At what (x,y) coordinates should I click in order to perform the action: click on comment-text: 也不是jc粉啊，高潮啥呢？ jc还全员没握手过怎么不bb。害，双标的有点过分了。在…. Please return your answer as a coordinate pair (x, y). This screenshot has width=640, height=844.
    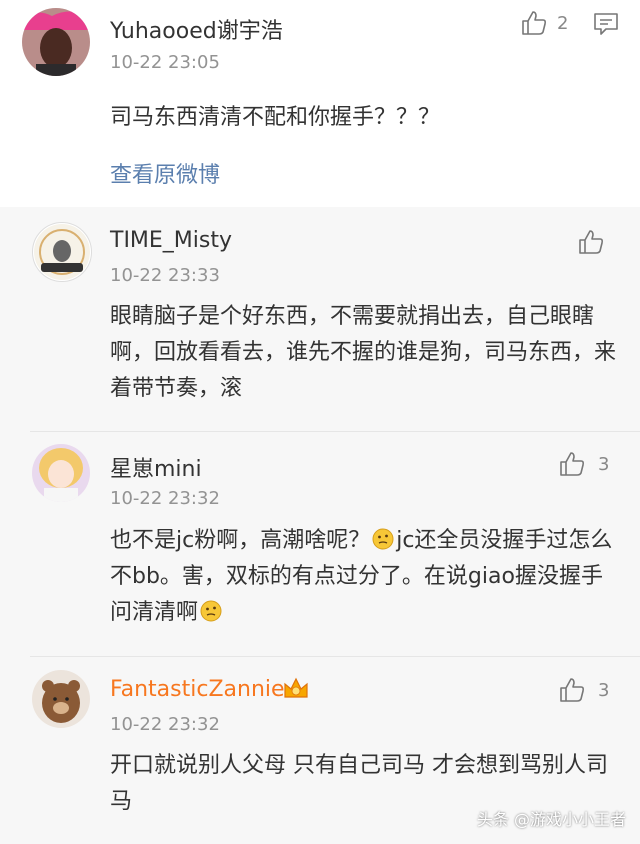
    Looking at the image, I should click on (365, 577).